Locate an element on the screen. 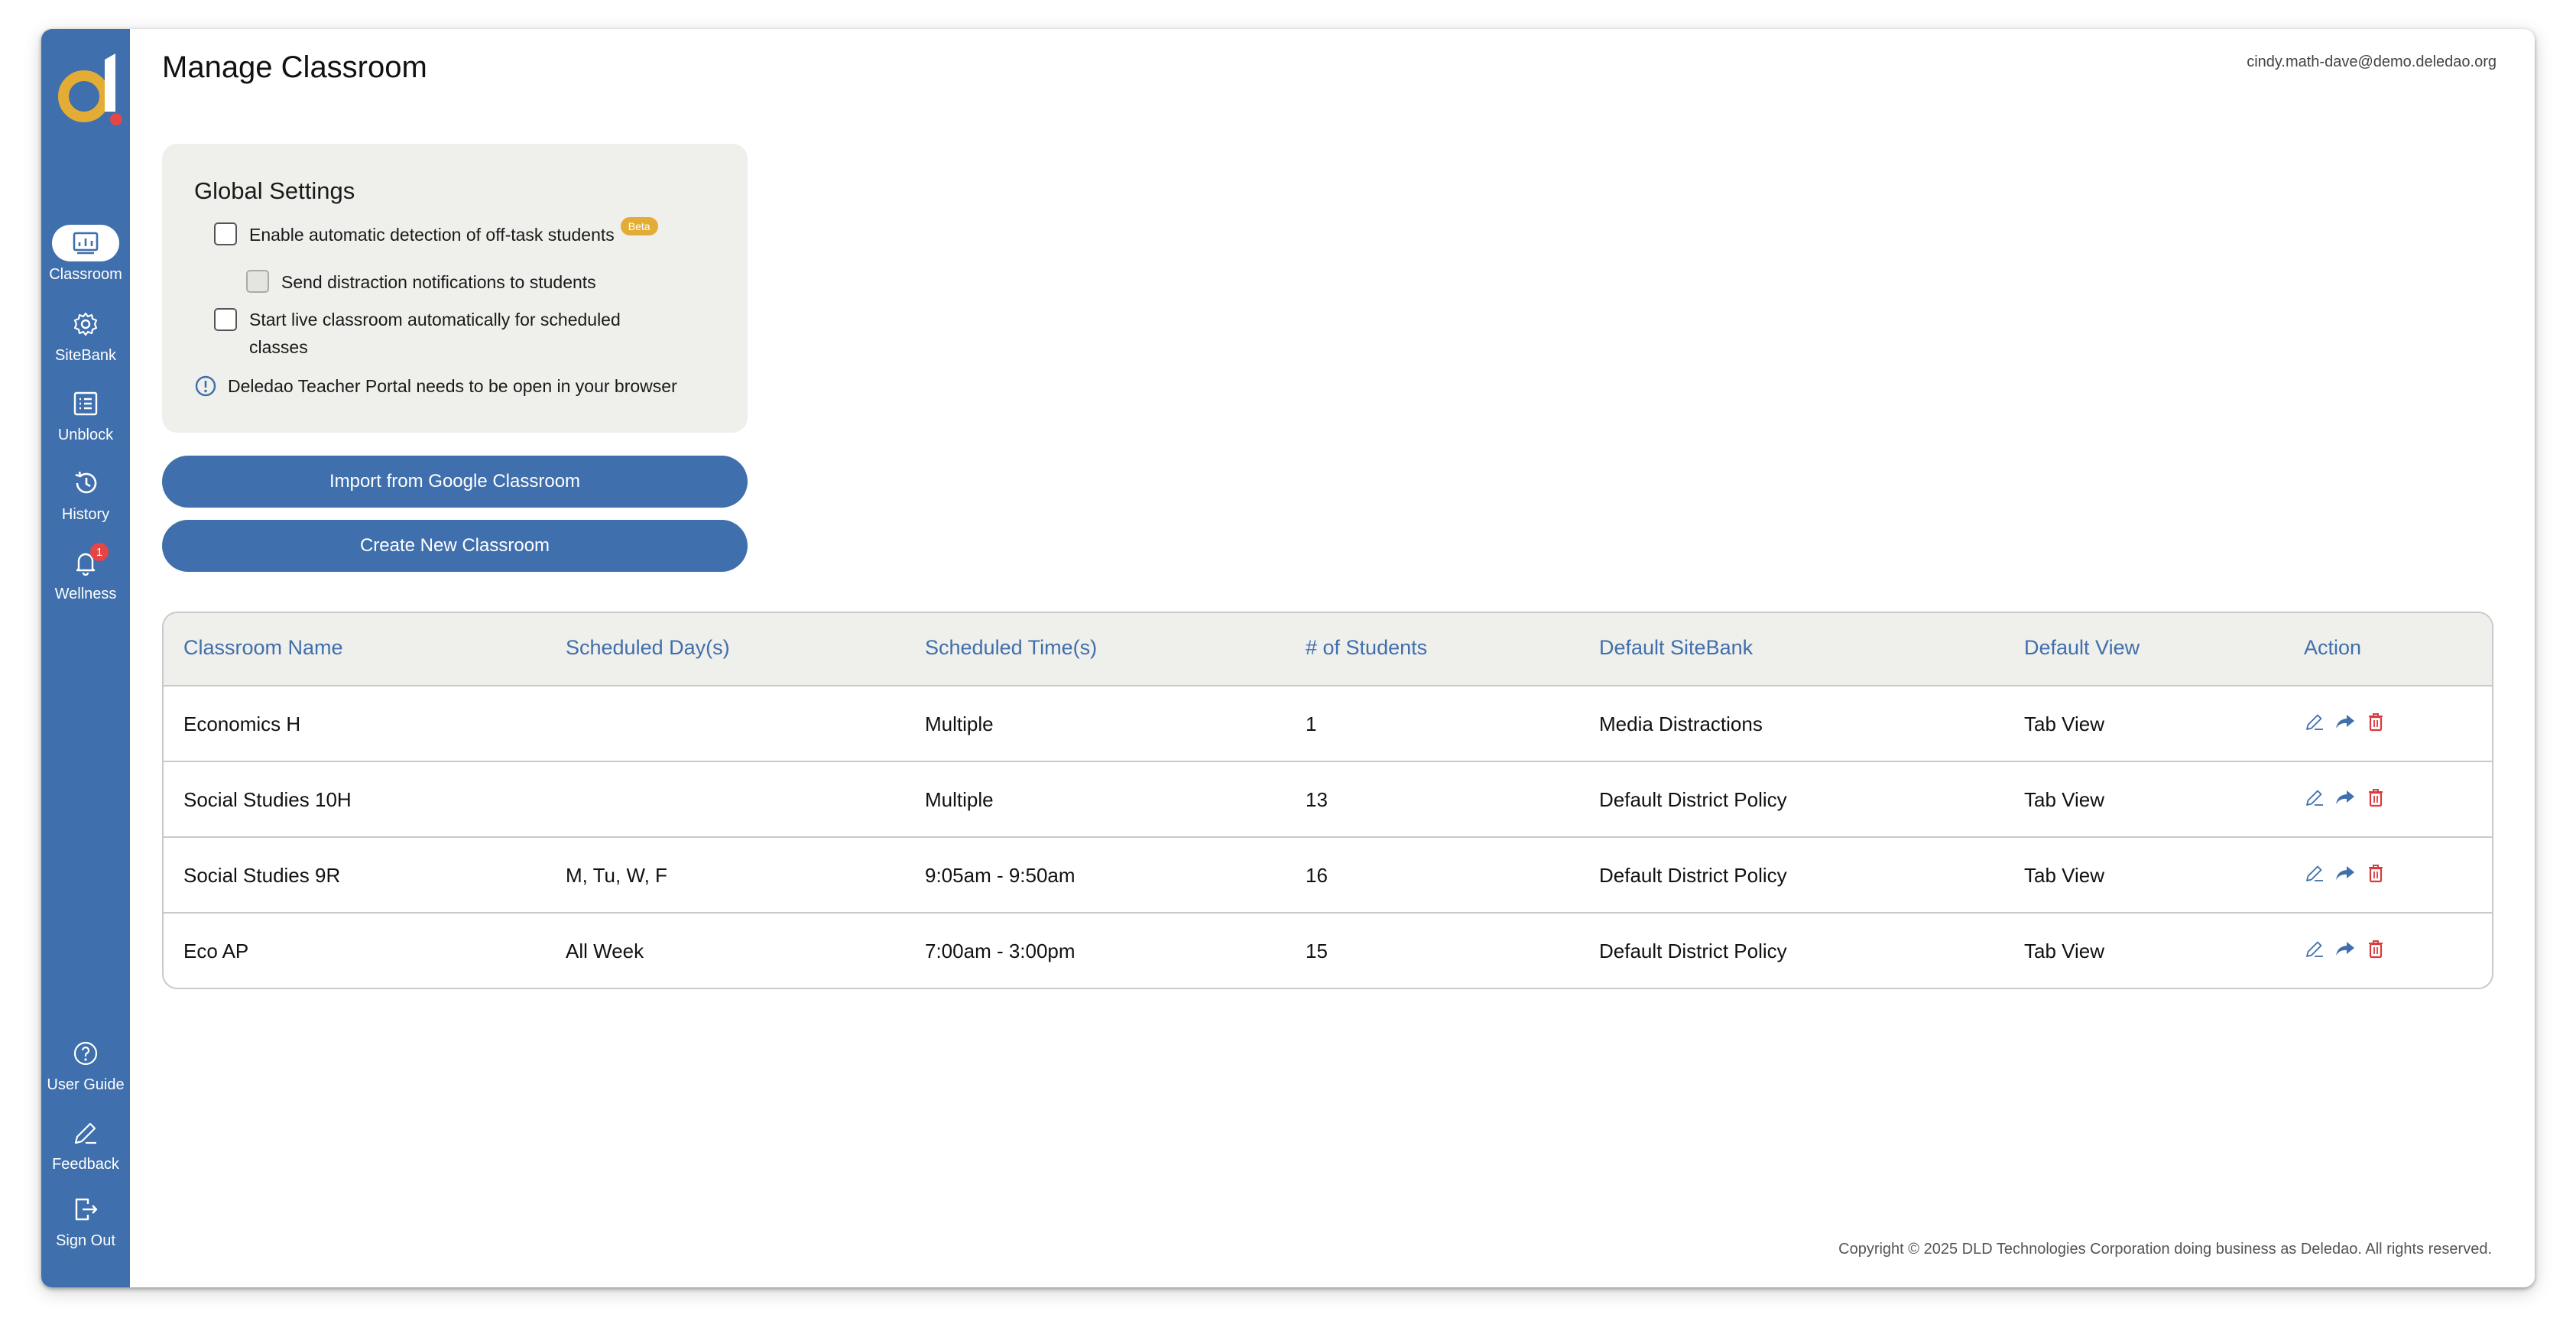 Image resolution: width=2576 pixels, height=1321 pixels. gear-icon is located at coordinates (85, 324).